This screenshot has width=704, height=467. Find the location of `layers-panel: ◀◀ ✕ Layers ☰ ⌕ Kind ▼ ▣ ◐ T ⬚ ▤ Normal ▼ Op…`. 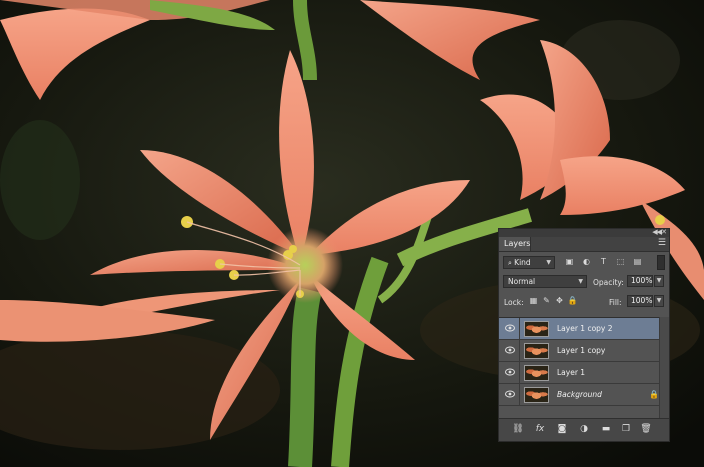

layers-panel: ◀◀ ✕ Layers ☰ ⌕ Kind ▼ ▣ ◐ T ⬚ ▤ Normal ▼ Op… is located at coordinates (584, 335).